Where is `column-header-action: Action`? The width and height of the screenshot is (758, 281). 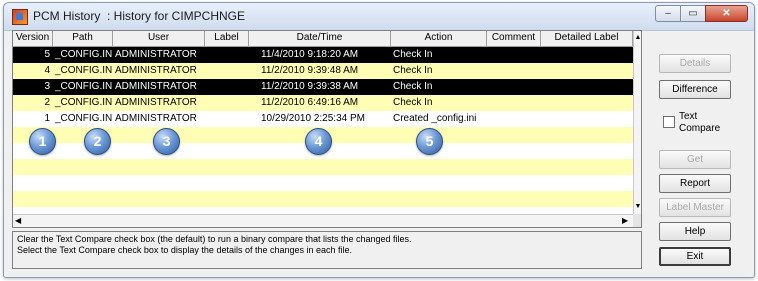 column-header-action: Action is located at coordinates (439, 38).